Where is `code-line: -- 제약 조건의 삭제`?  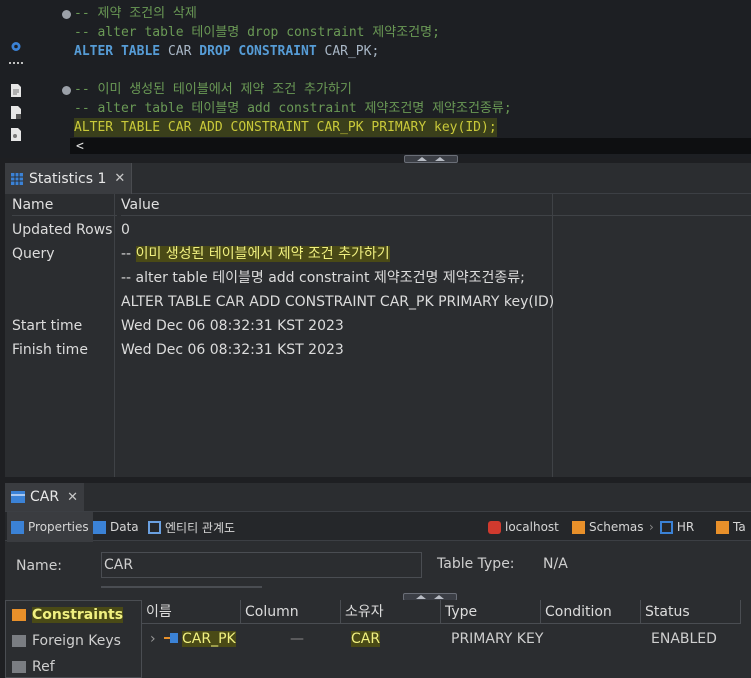
code-line: -- 제약 조건의 삭제 is located at coordinates (135, 13).